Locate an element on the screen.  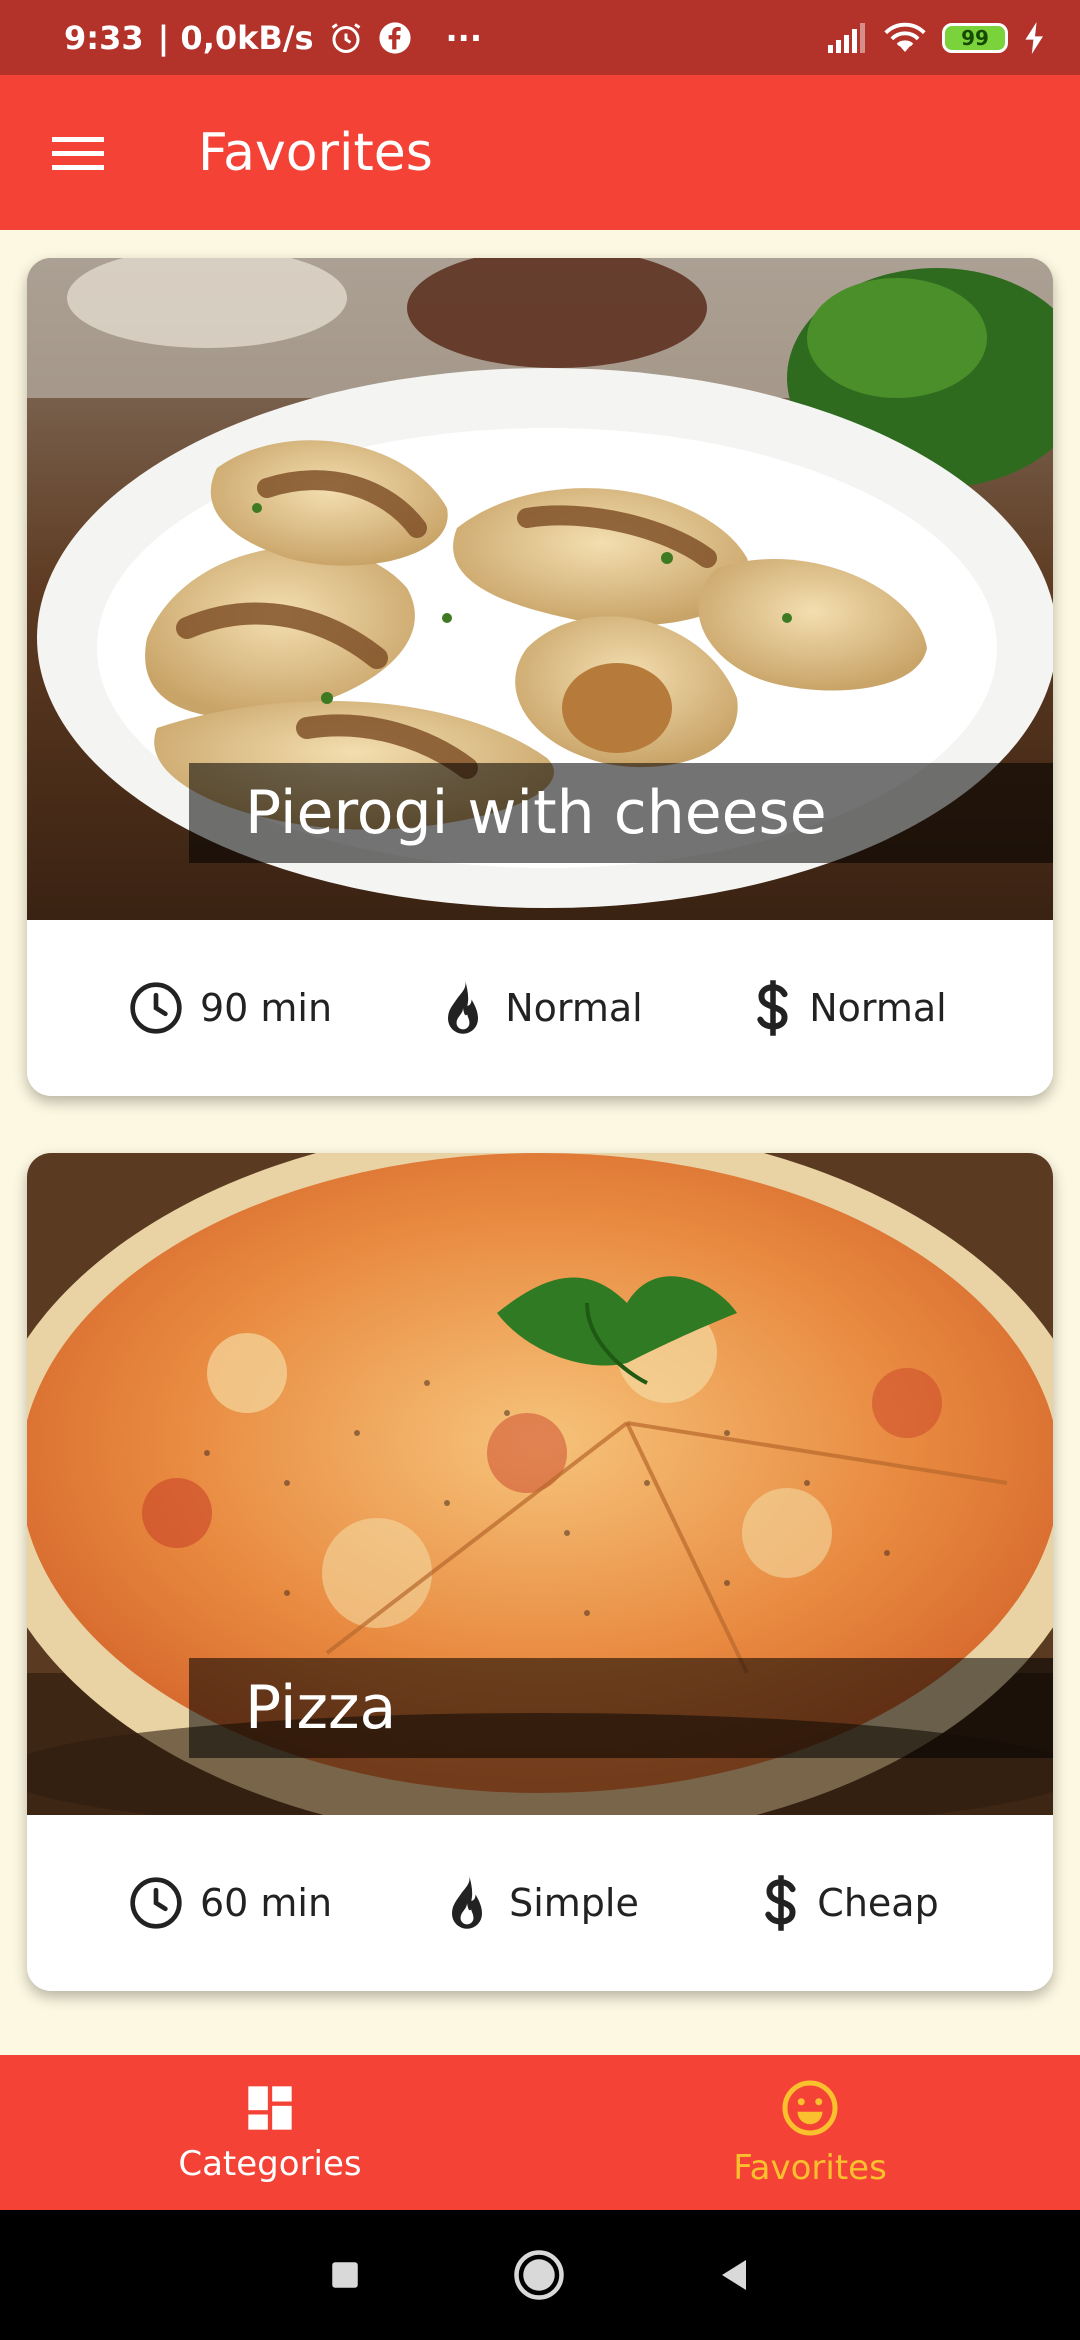
alarm-icon is located at coordinates (345, 37).